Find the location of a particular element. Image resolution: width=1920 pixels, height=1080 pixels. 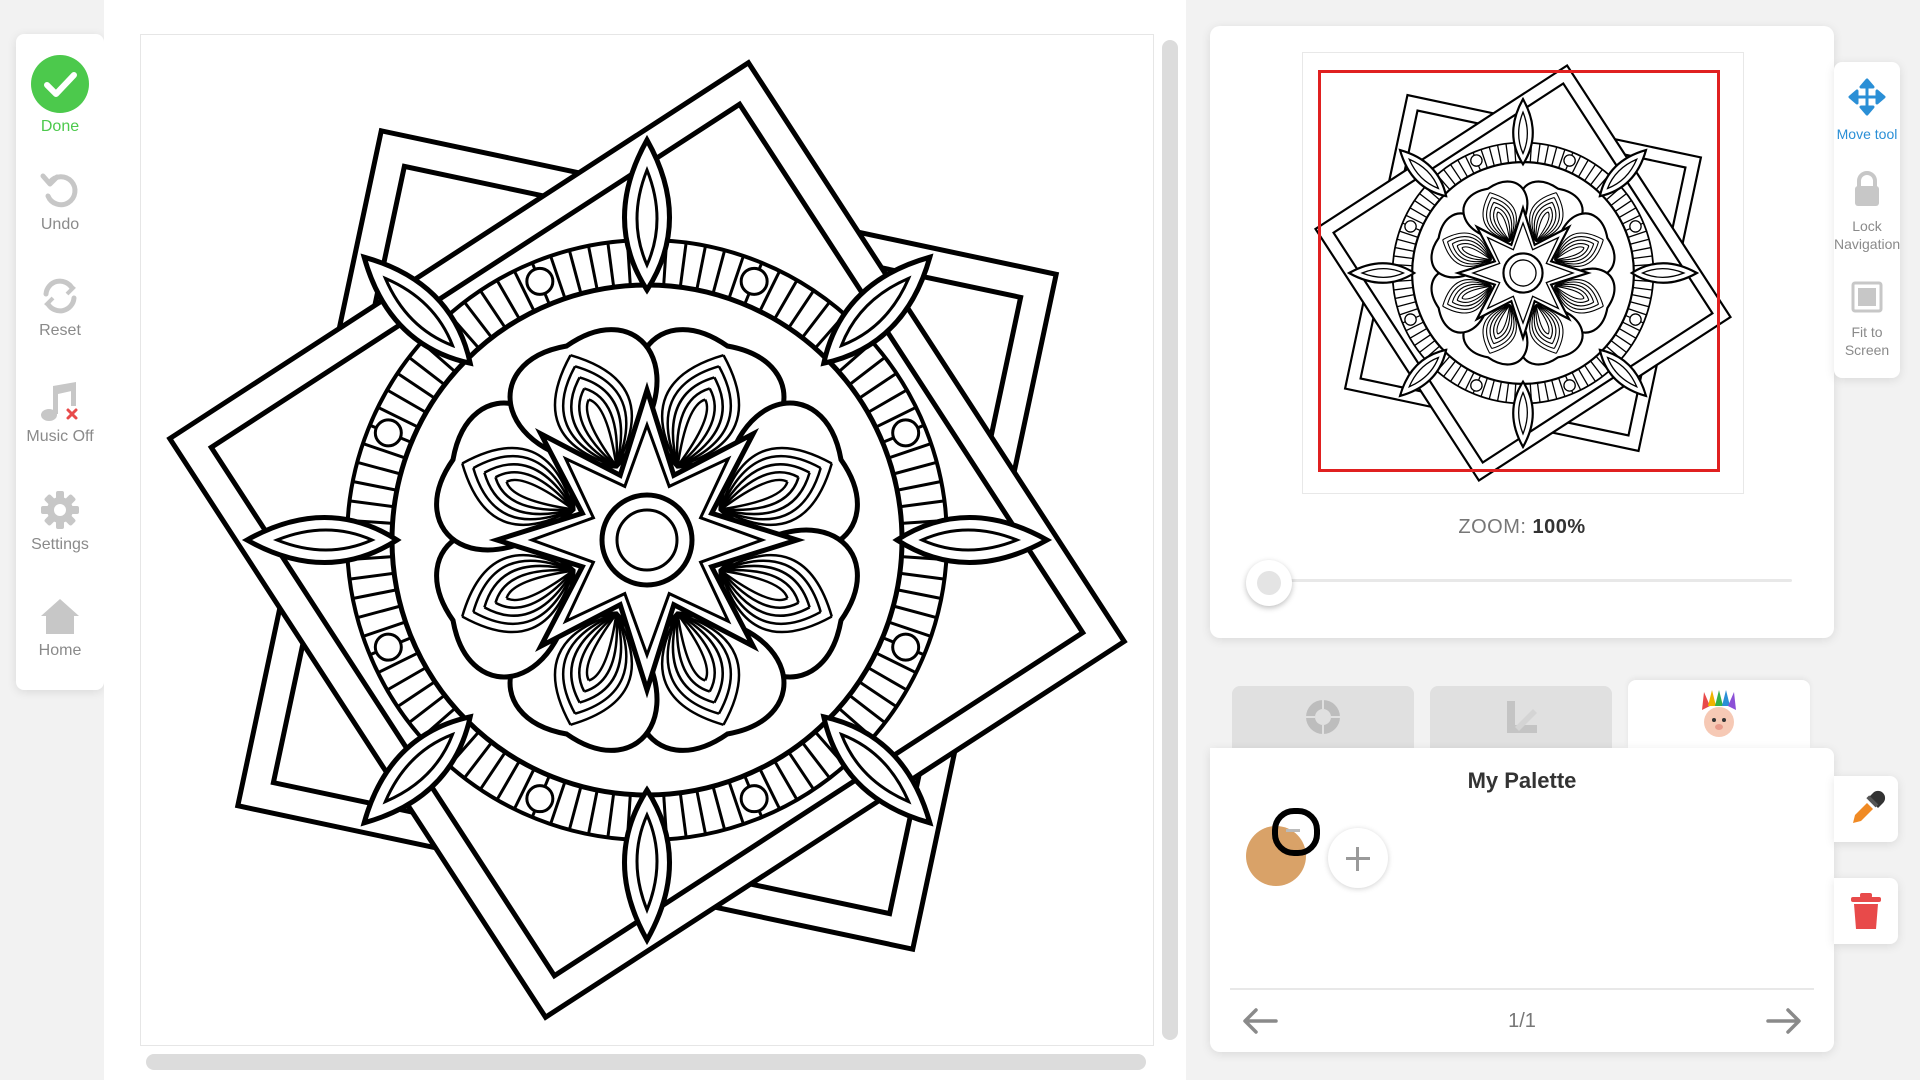

horizontal-scrollbar is located at coordinates (646, 1062).